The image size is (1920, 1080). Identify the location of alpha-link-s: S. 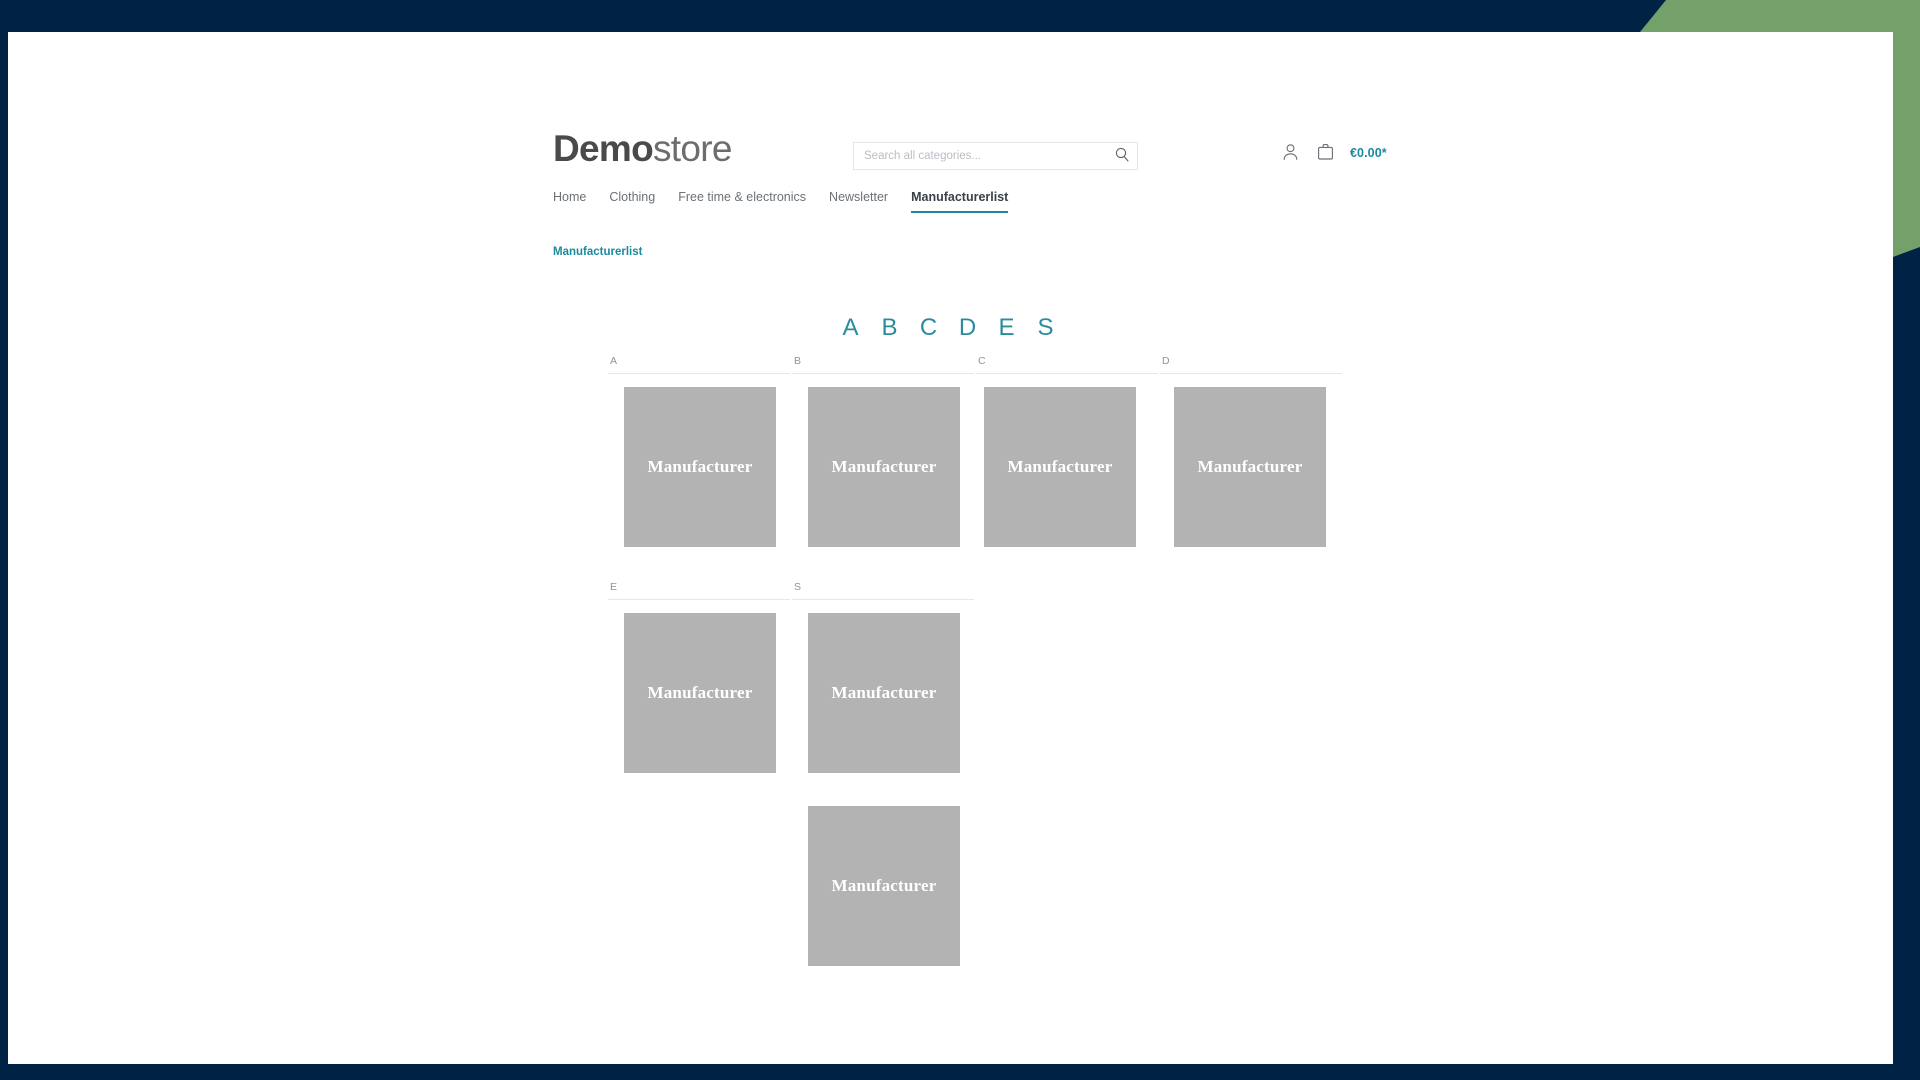
(1045, 328).